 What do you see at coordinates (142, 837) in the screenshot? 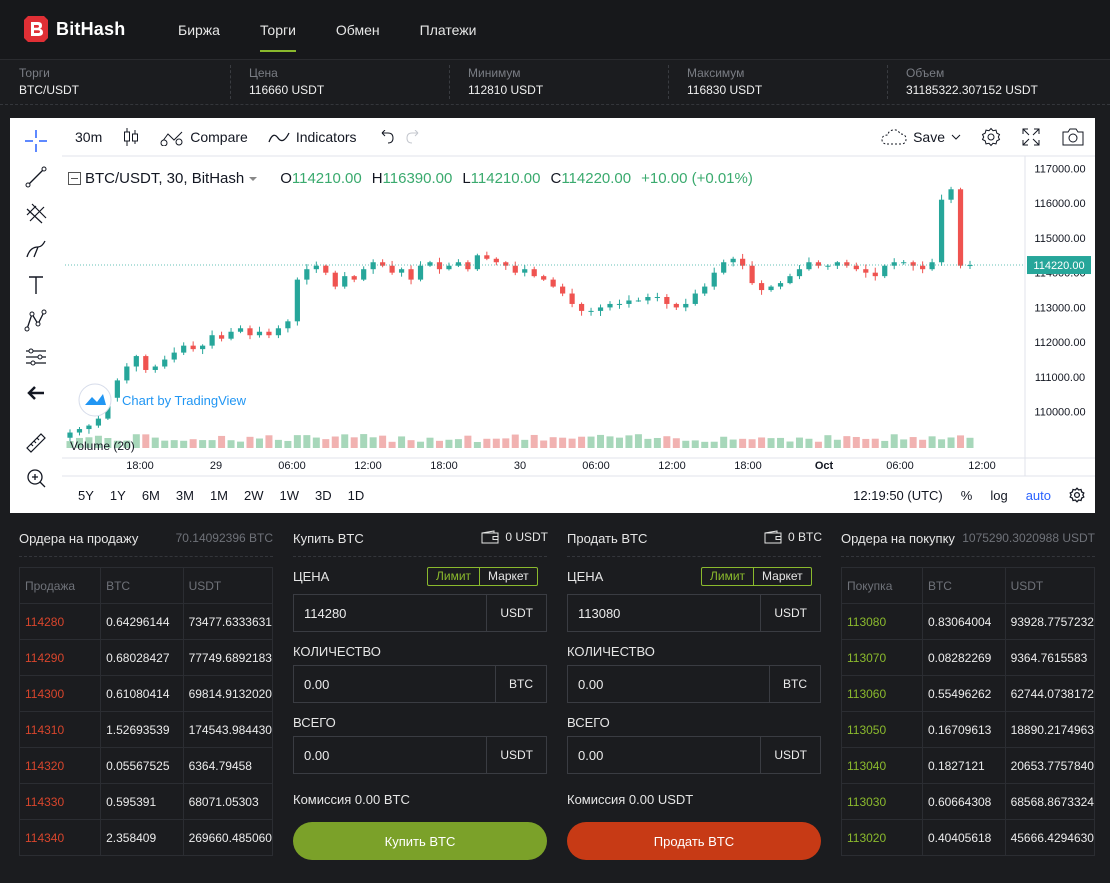
I see `order-amount: 2.358409` at bounding box center [142, 837].